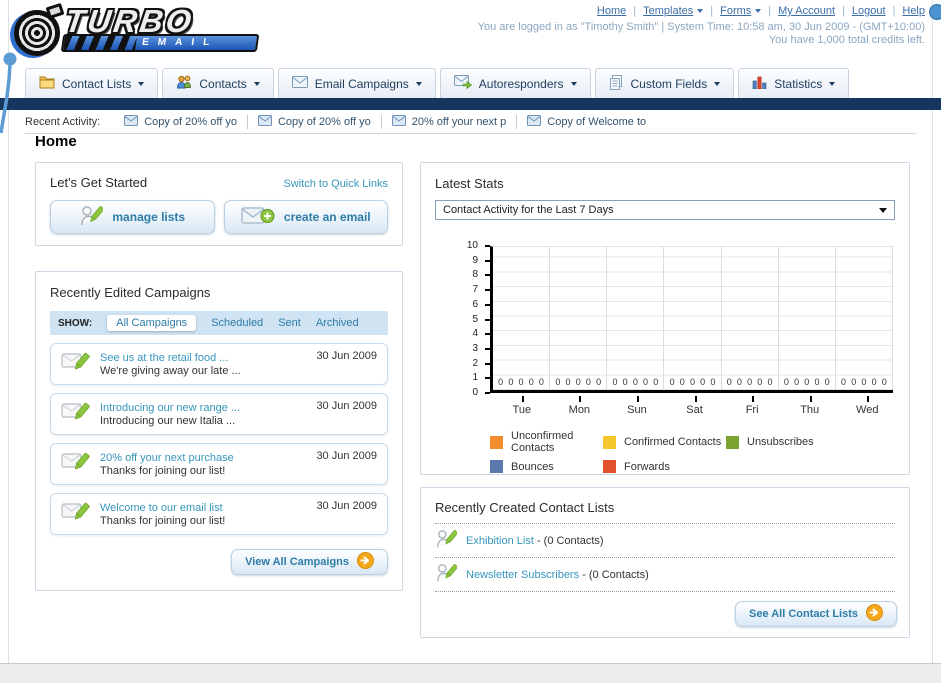 The width and height of the screenshot is (941, 683). I want to click on tab-custom-fields: Custom Fields, so click(664, 83).